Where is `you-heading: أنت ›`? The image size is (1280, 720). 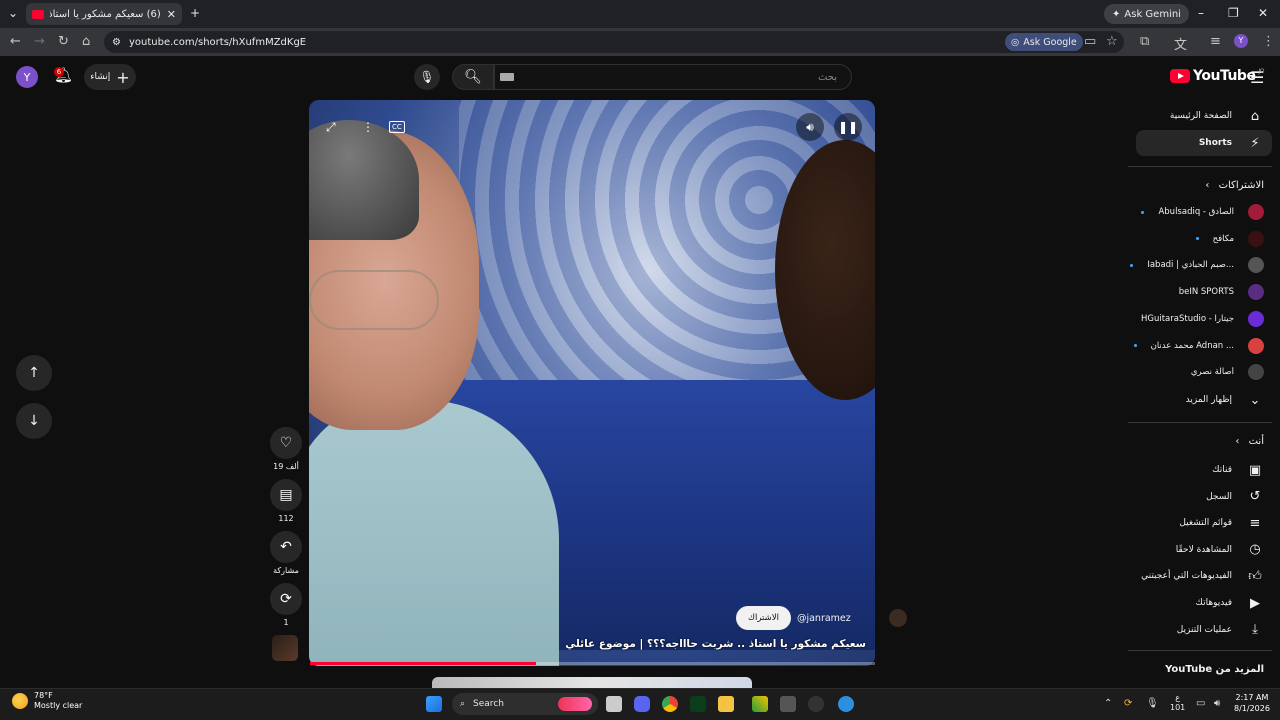
you-heading: أنت › is located at coordinates (1249, 441).